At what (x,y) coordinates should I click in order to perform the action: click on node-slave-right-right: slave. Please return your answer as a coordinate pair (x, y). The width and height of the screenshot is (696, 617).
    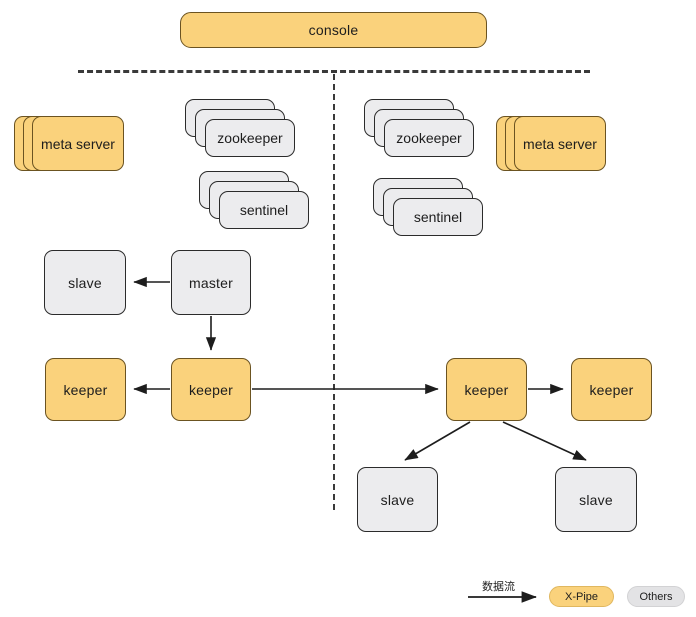
    Looking at the image, I should click on (596, 499).